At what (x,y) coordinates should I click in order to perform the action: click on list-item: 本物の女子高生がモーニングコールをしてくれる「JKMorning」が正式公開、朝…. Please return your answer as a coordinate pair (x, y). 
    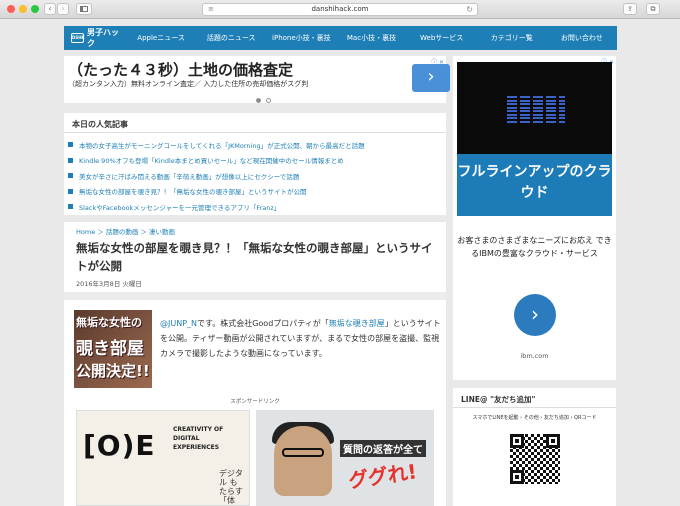
    Looking at the image, I should click on (216, 145).